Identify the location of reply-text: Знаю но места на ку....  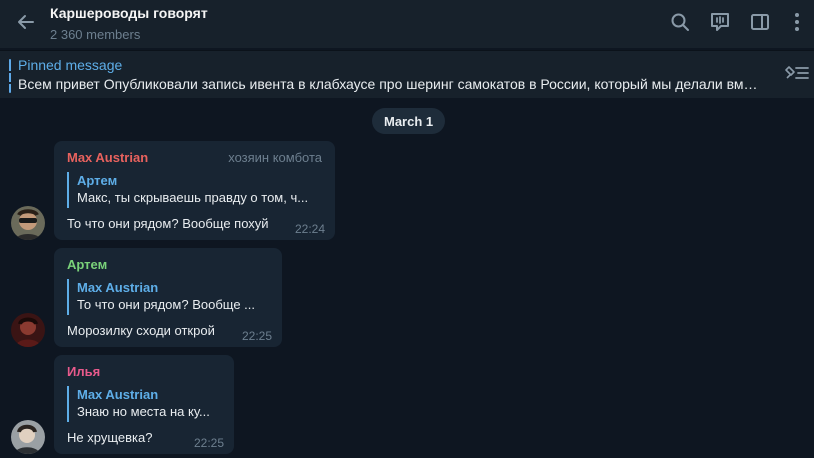
(143, 411).